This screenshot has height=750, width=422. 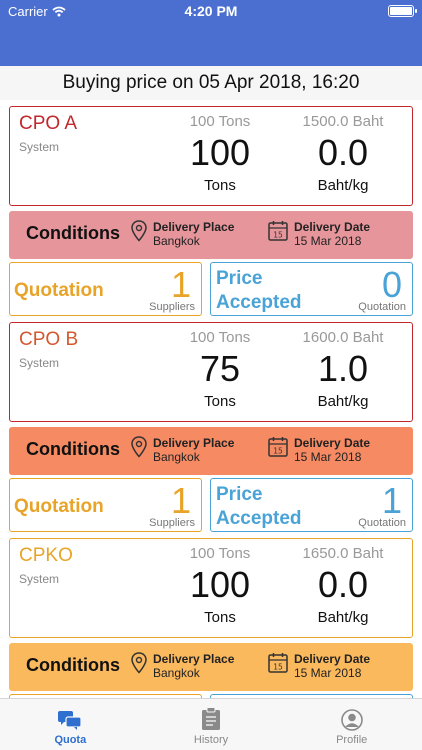 I want to click on tons-column: 100 Tons 75 Tons, so click(x=220, y=369).